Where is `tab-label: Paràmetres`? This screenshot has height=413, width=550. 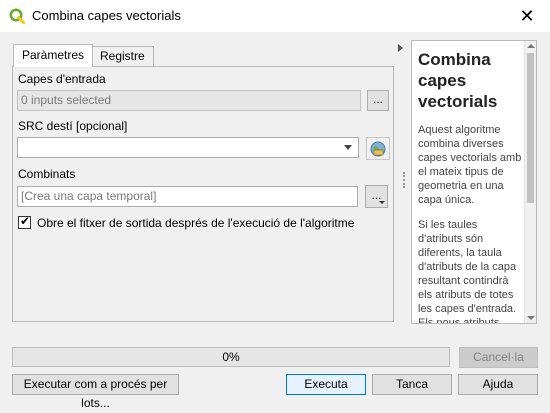 tab-label: Paràmetres is located at coordinates (53, 55).